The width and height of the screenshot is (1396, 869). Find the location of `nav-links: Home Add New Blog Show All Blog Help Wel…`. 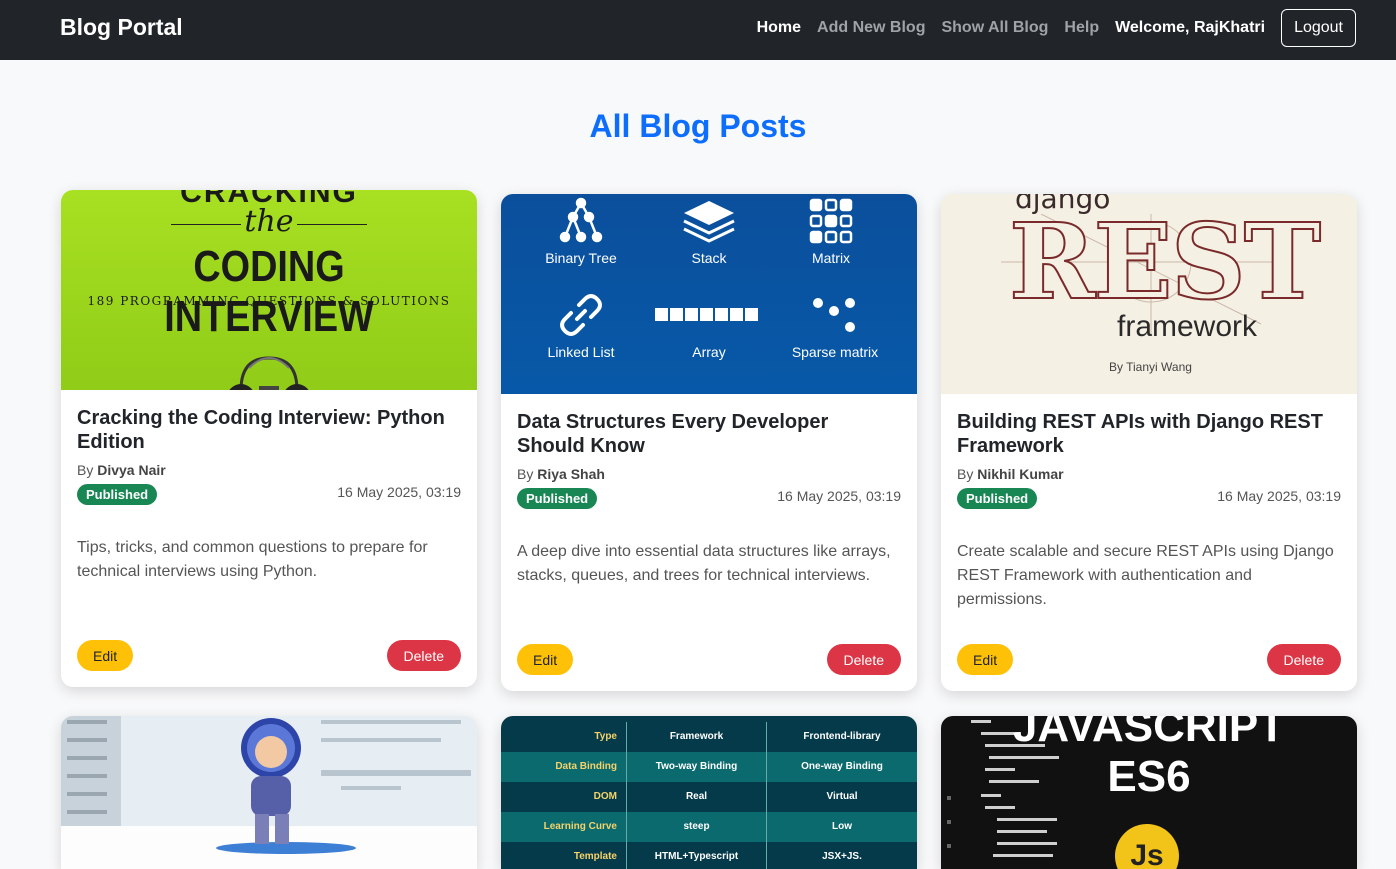

nav-links: Home Add New Blog Show All Blog Help Wel… is located at coordinates (1048, 28).